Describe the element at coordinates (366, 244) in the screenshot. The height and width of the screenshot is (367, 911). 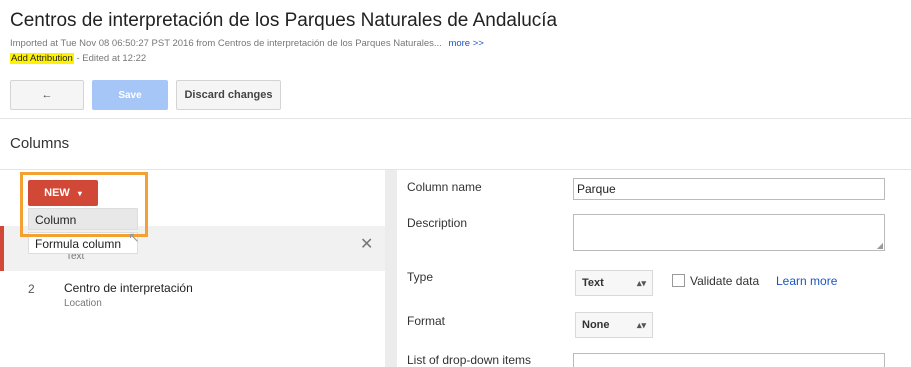
I see `close-icon: ✕` at that location.